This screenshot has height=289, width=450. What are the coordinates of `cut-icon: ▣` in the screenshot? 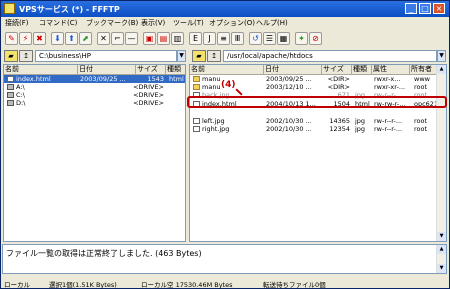 It's located at (149, 38).